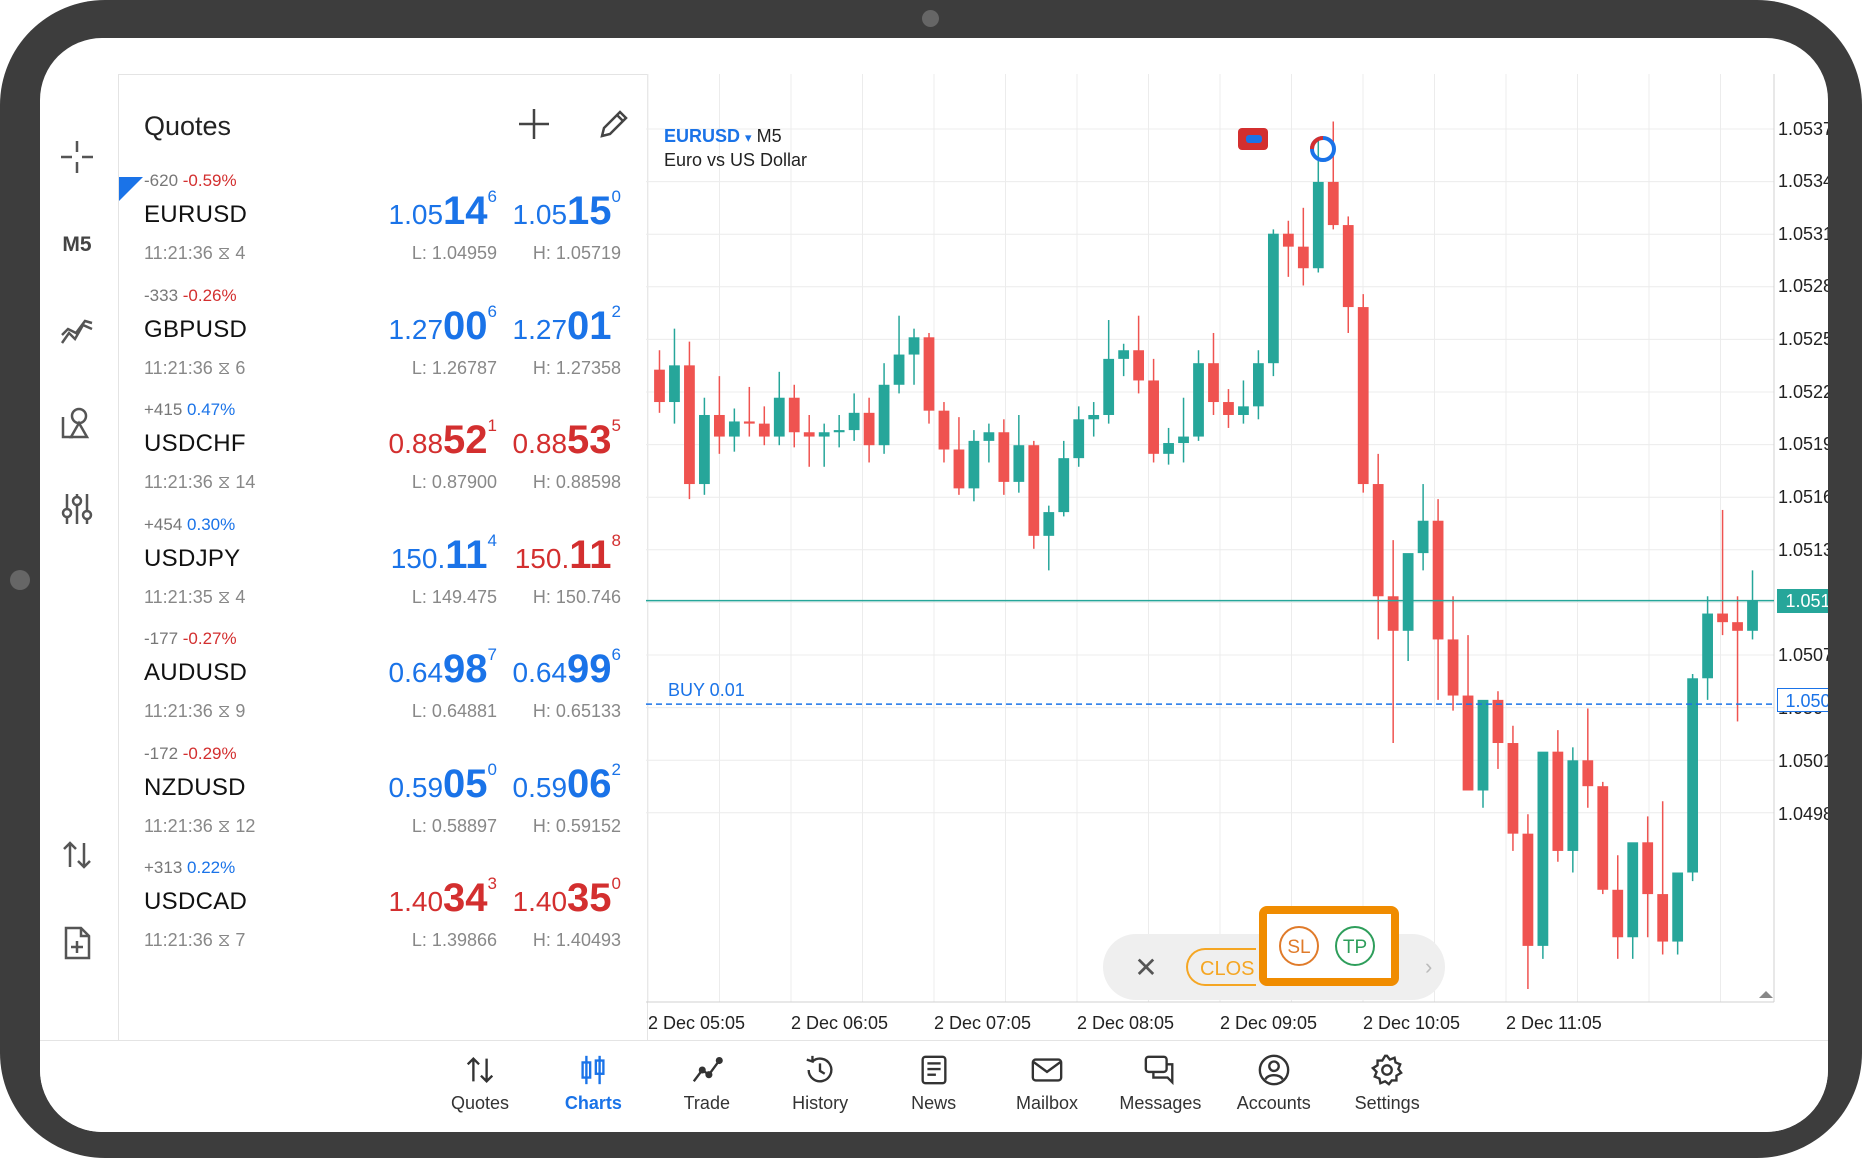 The image size is (1862, 1158). Describe the element at coordinates (1146, 967) in the screenshot. I see `close-icon: ✕` at that location.